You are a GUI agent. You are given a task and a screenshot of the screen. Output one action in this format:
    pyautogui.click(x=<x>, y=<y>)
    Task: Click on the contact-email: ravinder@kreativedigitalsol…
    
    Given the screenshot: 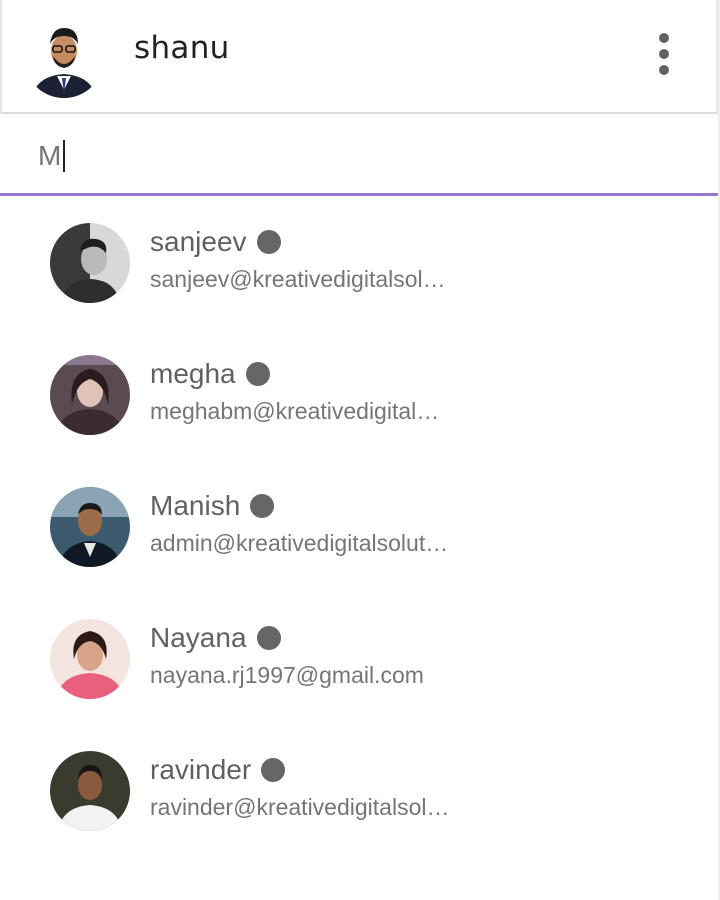 What is the action you would take?
    pyautogui.click(x=300, y=807)
    